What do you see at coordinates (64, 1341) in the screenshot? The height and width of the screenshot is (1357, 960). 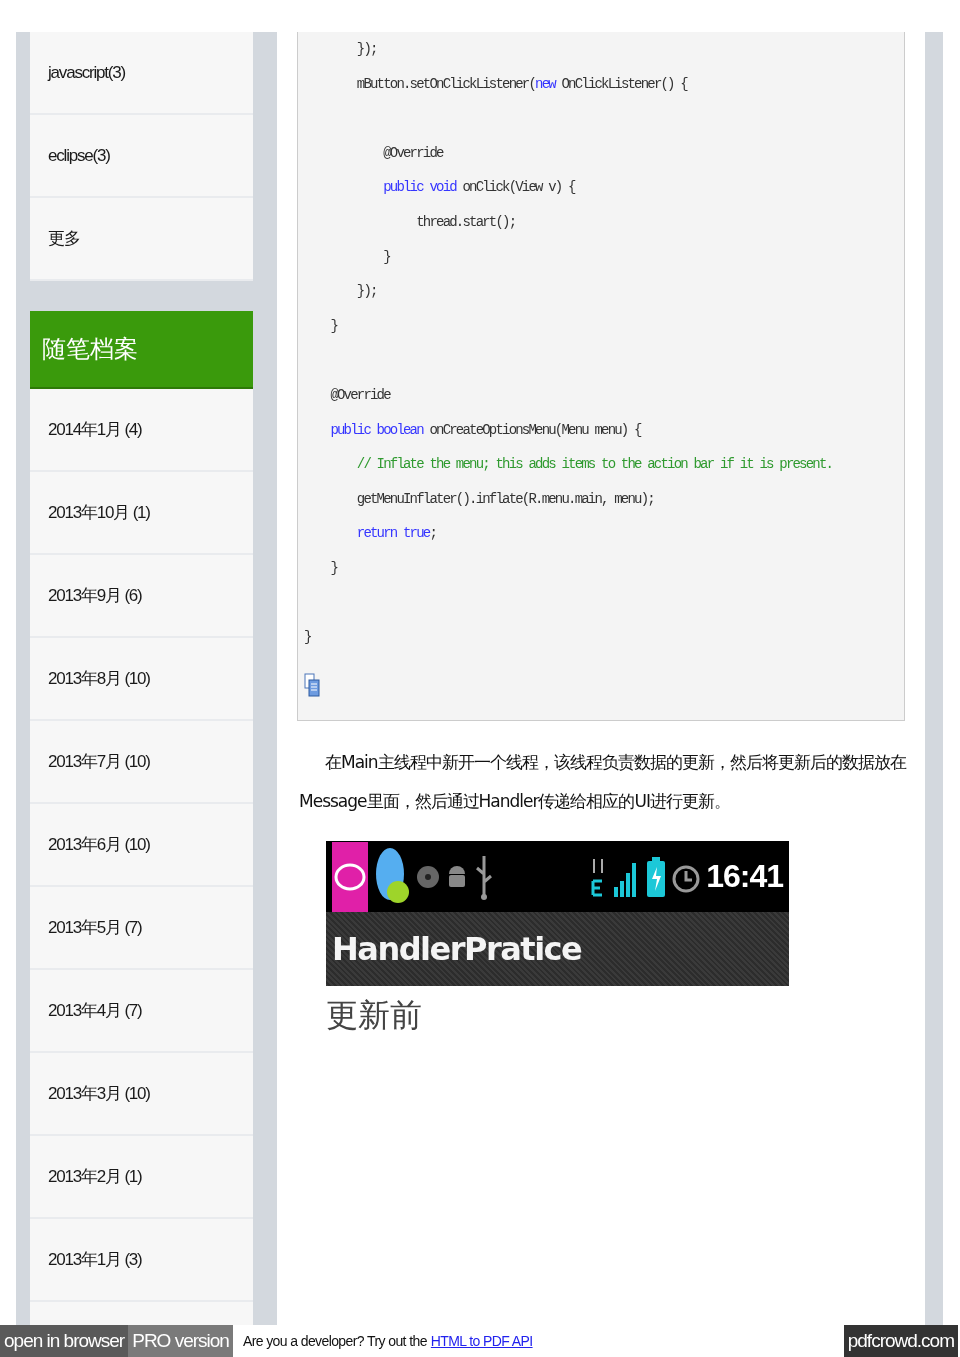 I see `open-in-browser-button: open in browser` at bounding box center [64, 1341].